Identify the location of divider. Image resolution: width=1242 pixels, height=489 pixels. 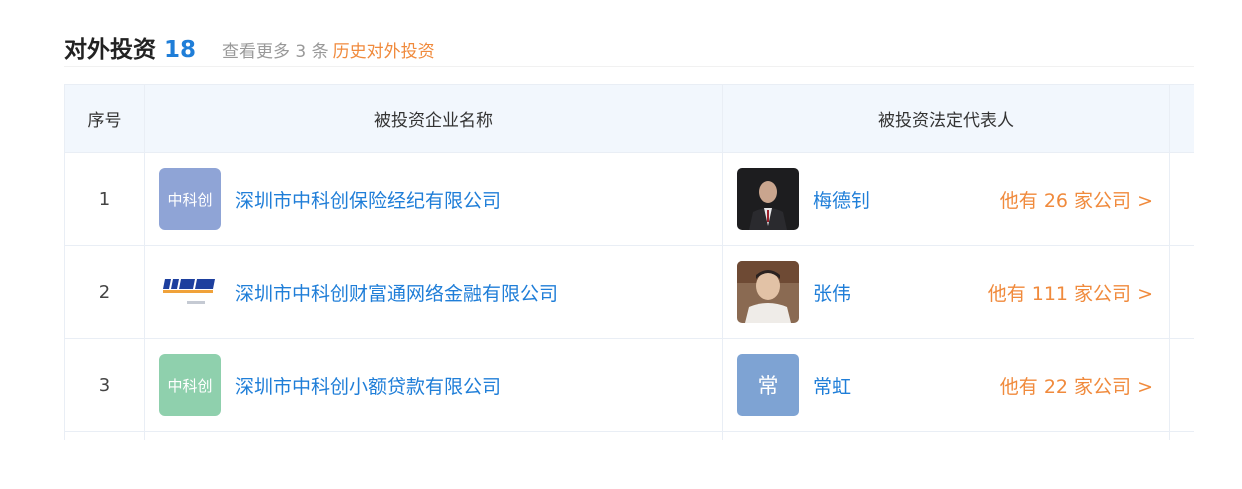
(629, 66).